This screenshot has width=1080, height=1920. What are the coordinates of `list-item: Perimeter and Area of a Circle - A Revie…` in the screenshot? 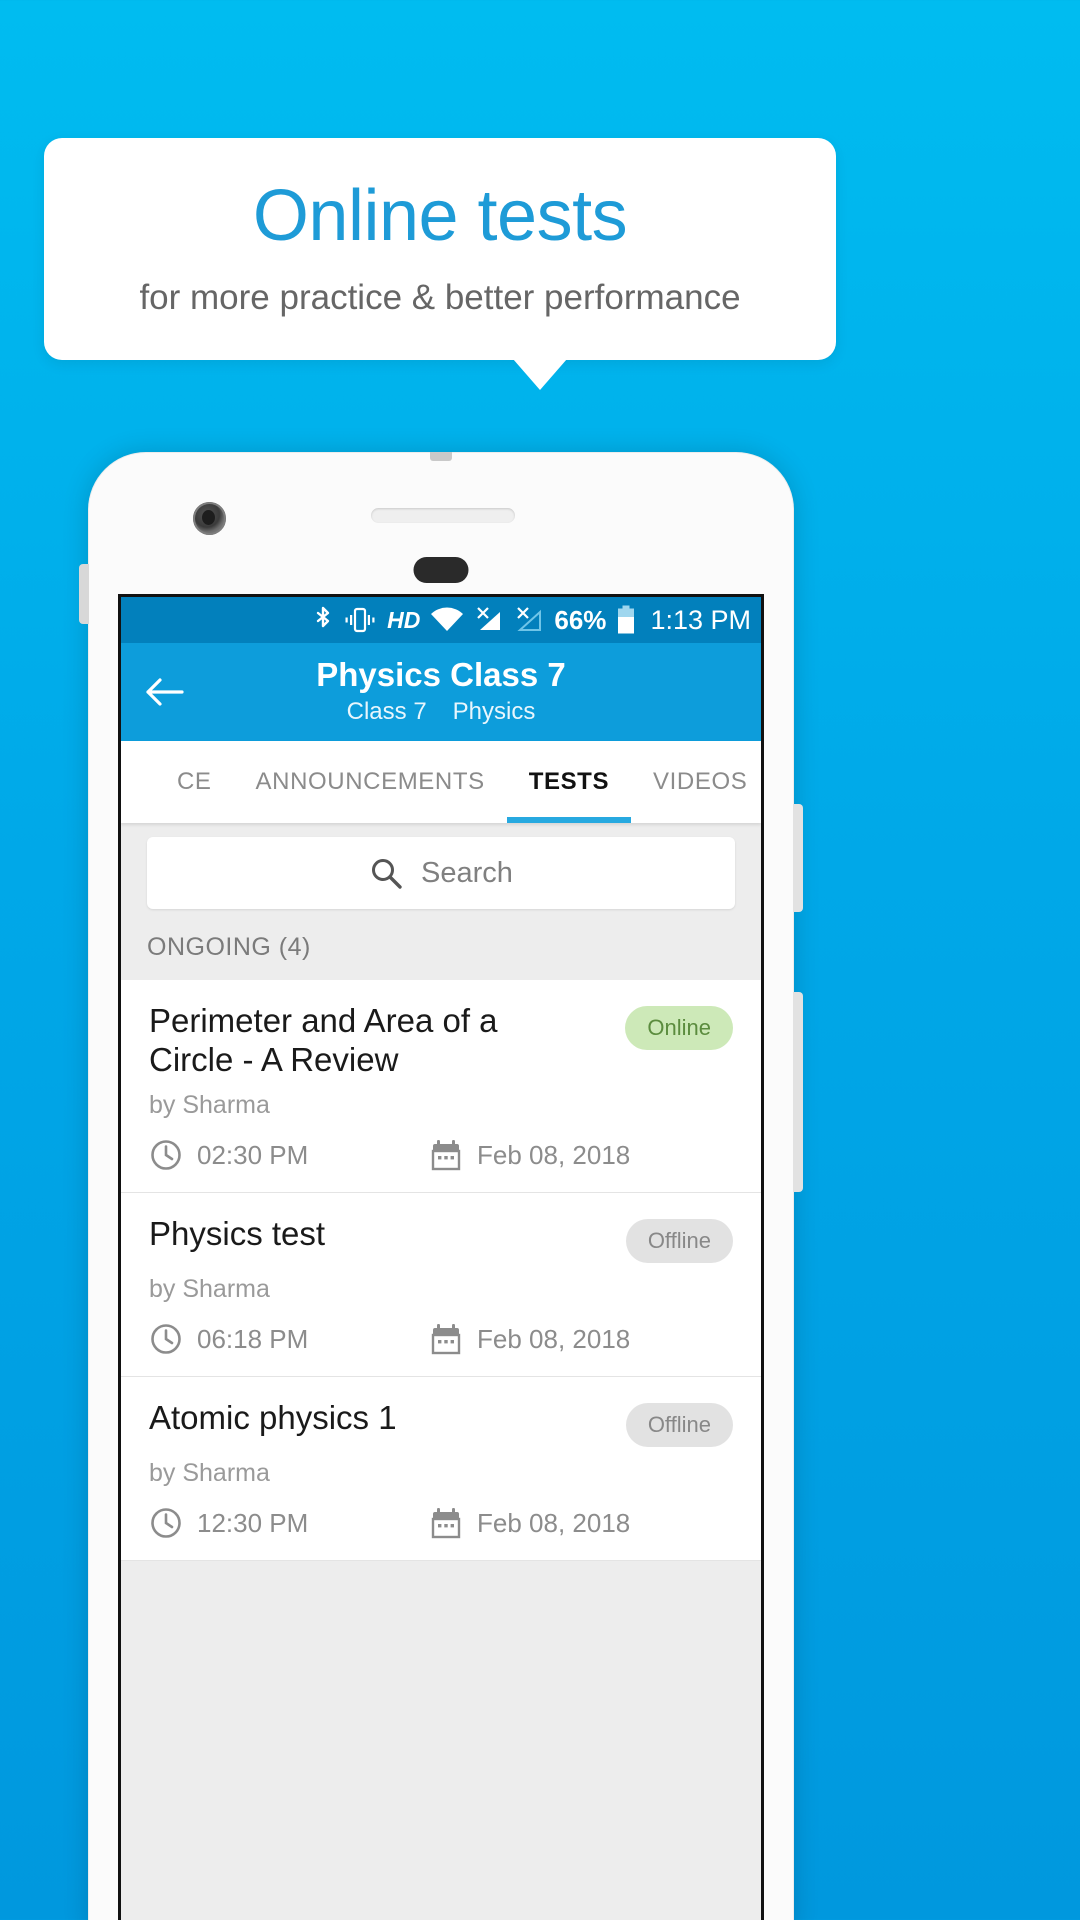 It's located at (441, 1087).